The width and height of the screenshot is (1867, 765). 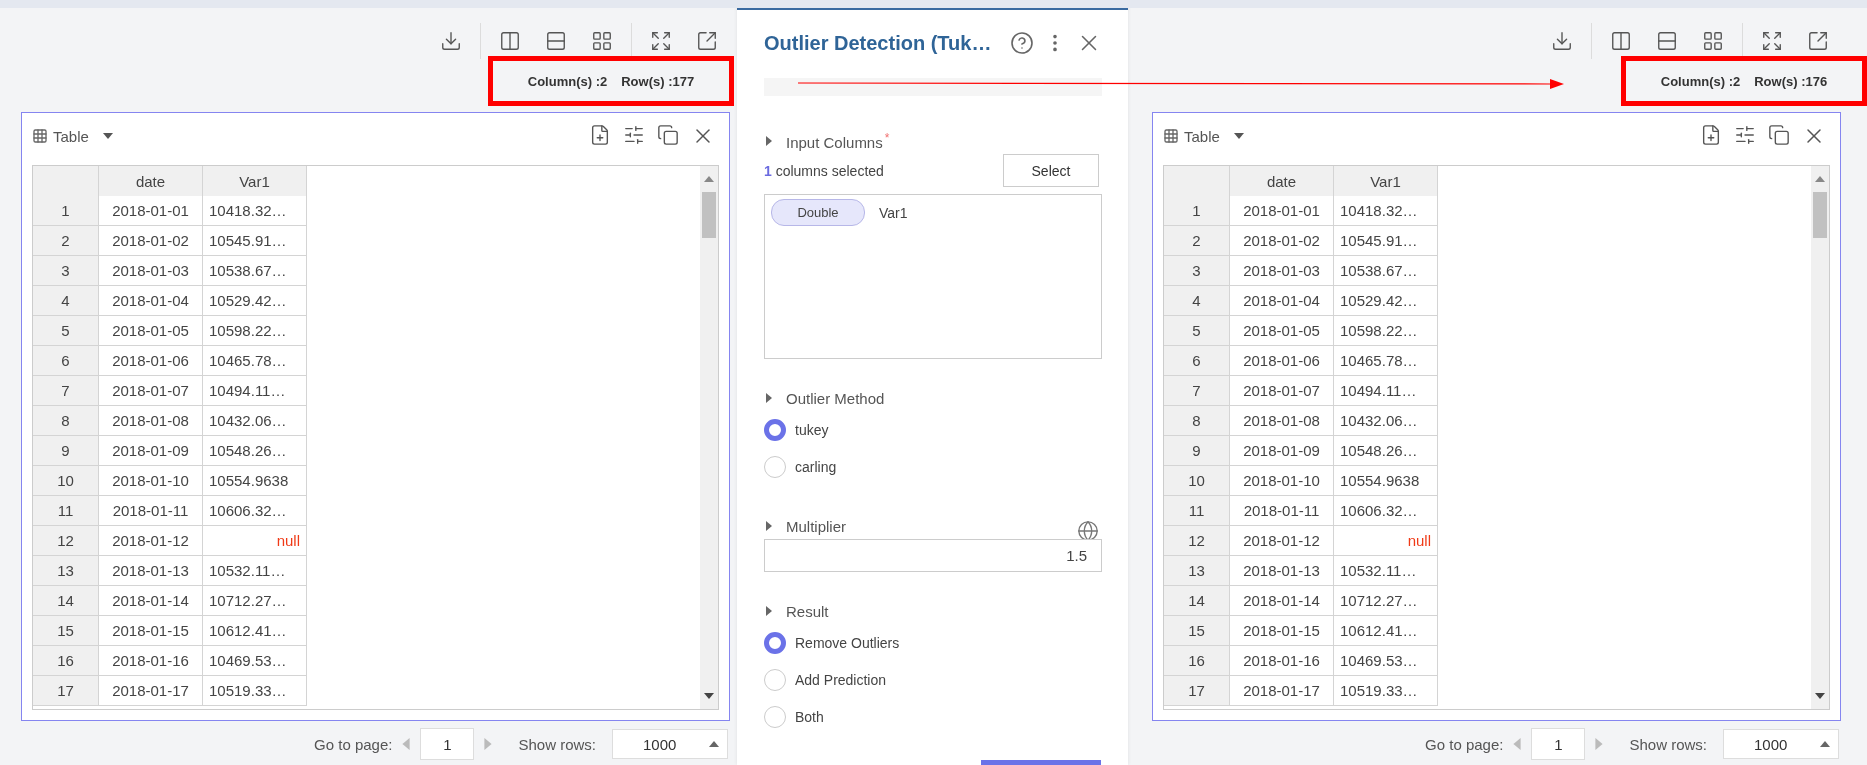 What do you see at coordinates (151, 421) in the screenshot?
I see `table-cell: 2018-01-08` at bounding box center [151, 421].